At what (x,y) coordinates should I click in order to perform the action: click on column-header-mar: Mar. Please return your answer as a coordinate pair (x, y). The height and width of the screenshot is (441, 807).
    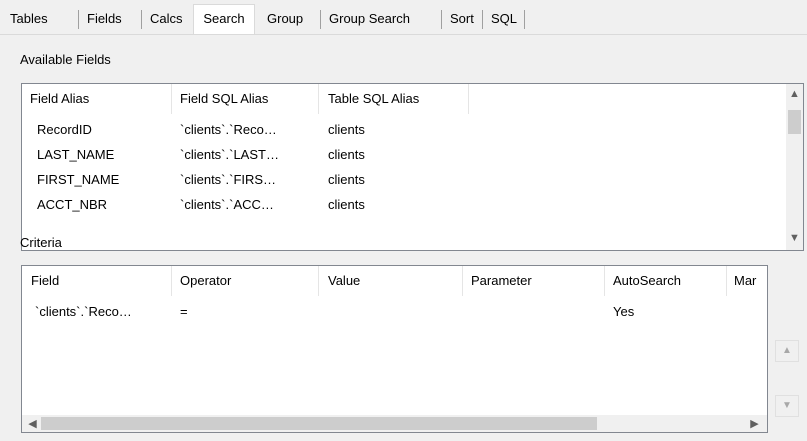
    Looking at the image, I should click on (749, 281).